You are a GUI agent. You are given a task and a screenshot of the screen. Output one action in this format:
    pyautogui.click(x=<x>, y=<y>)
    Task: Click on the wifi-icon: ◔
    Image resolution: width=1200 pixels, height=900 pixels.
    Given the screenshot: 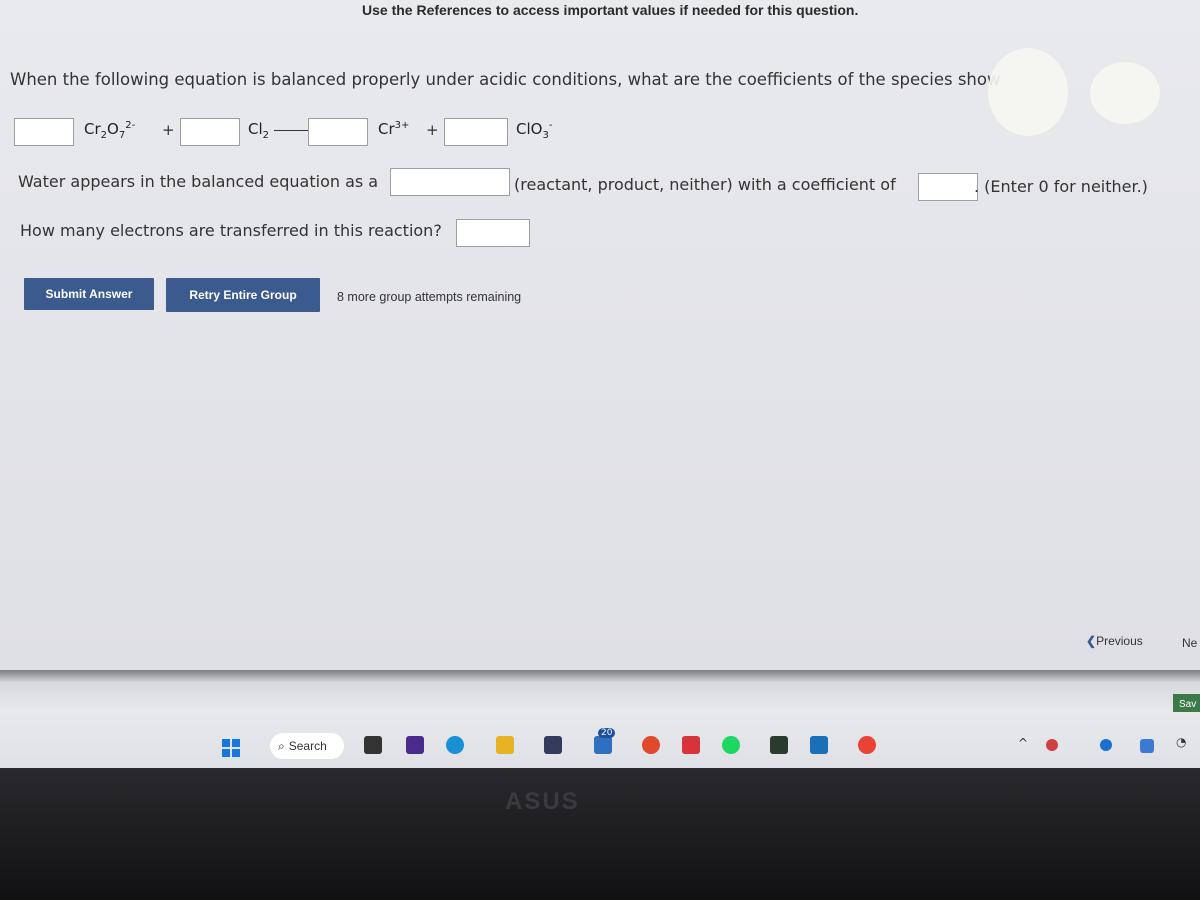 What is the action you would take?
    pyautogui.click(x=1181, y=742)
    